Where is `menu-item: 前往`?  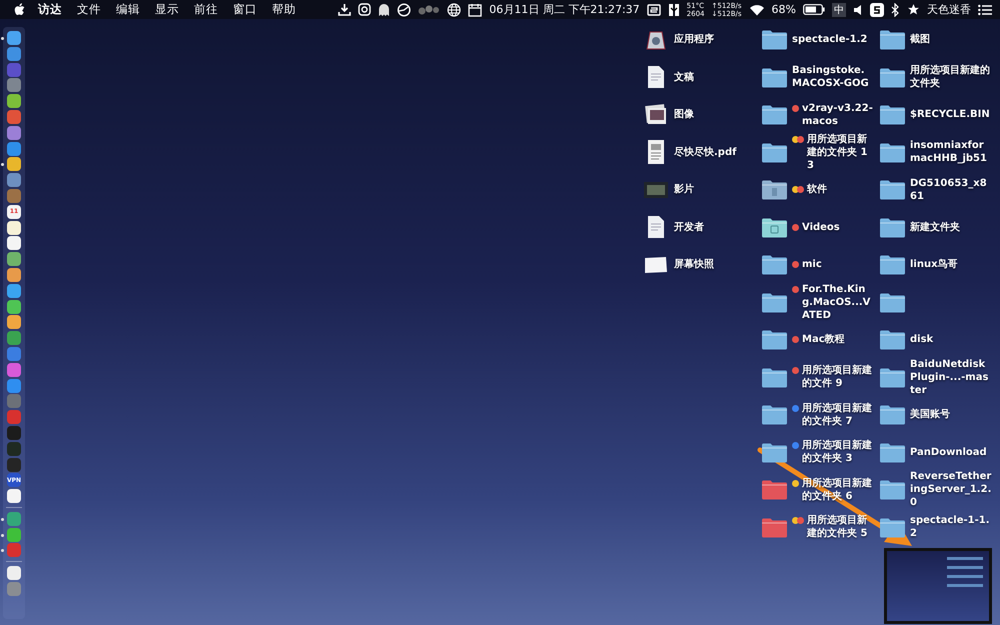
menu-item: 前往 is located at coordinates (206, 9).